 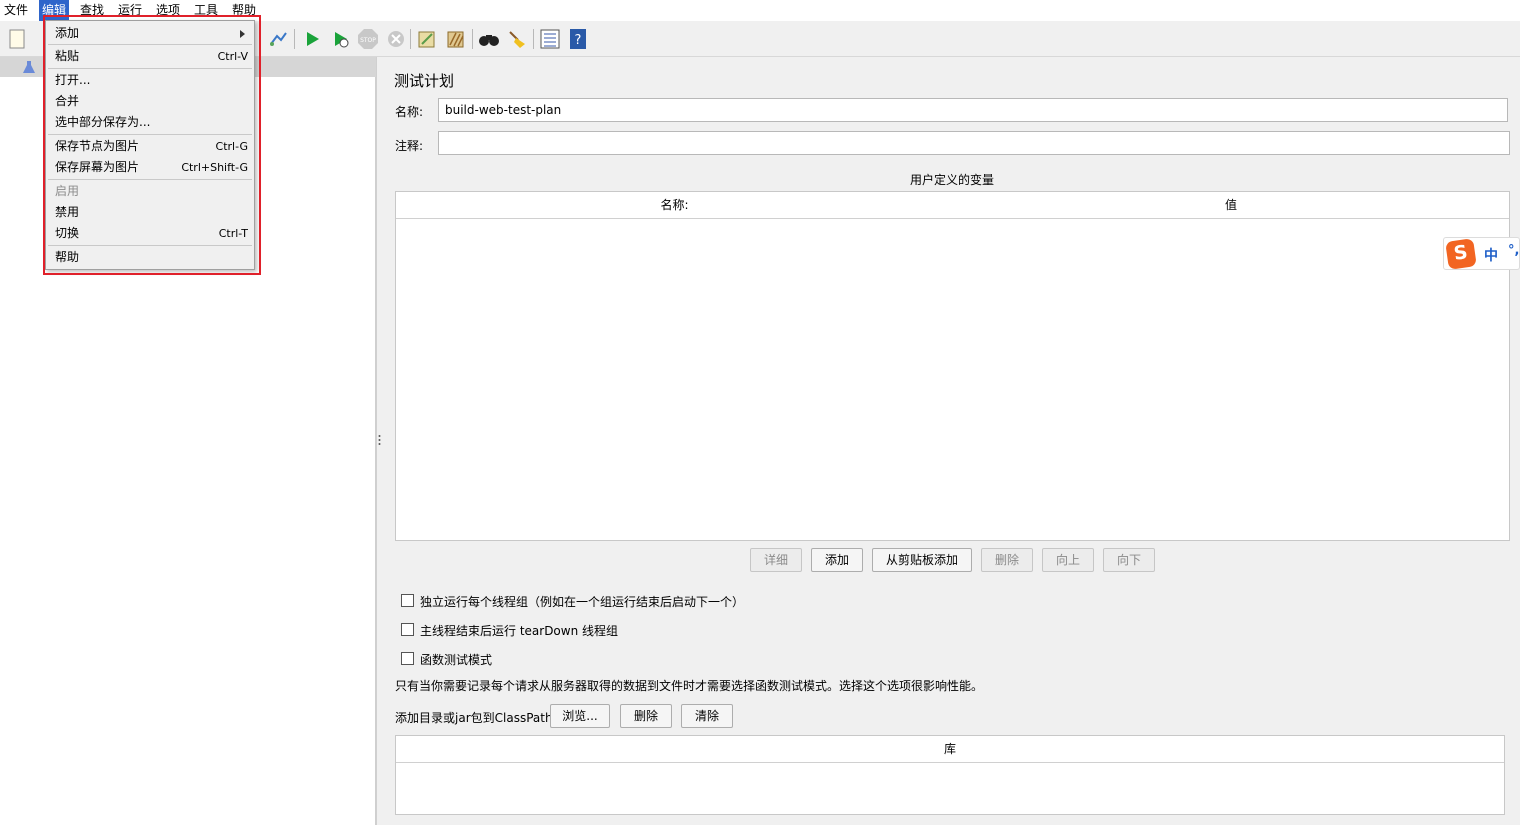 I want to click on move-down-button: 向下, so click(x=1129, y=560).